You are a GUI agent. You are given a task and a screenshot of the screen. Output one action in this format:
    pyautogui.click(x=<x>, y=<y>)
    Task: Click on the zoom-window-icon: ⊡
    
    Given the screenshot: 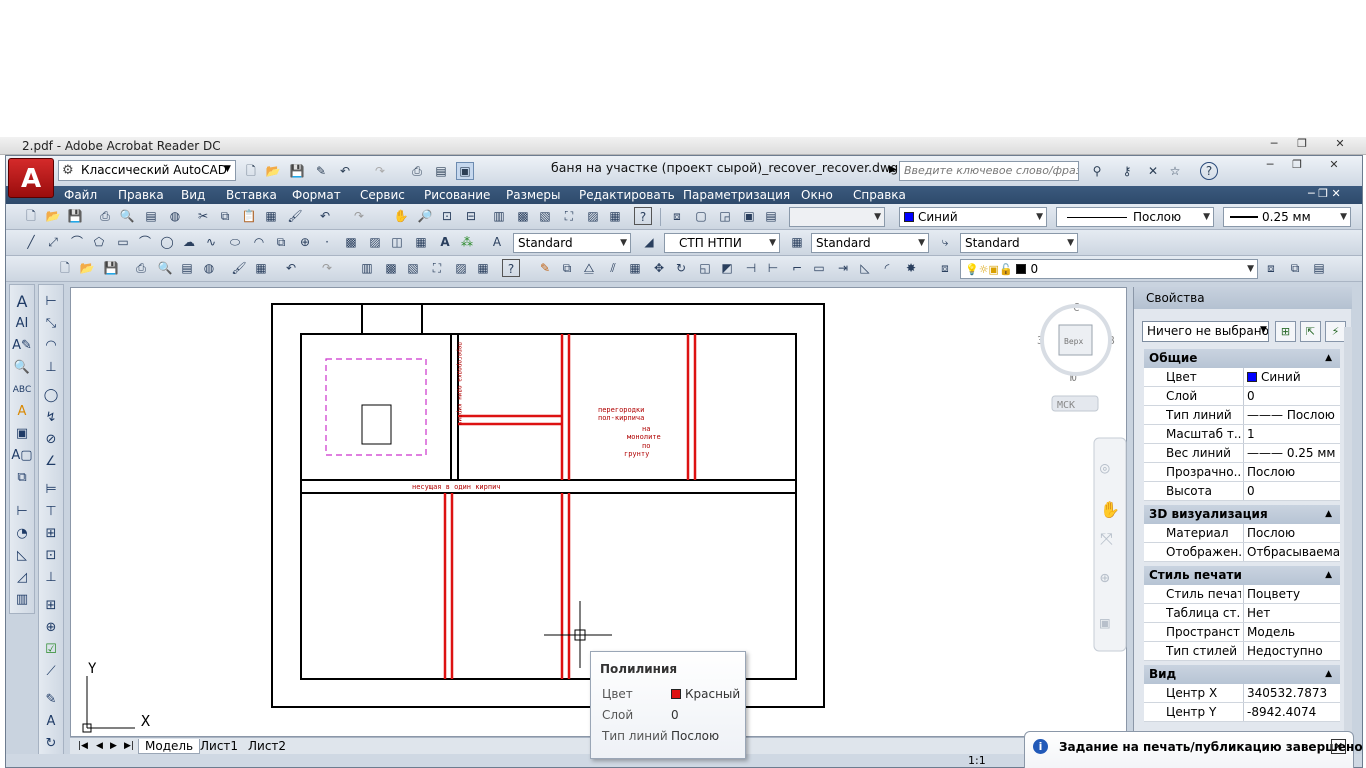 What is the action you would take?
    pyautogui.click(x=447, y=216)
    